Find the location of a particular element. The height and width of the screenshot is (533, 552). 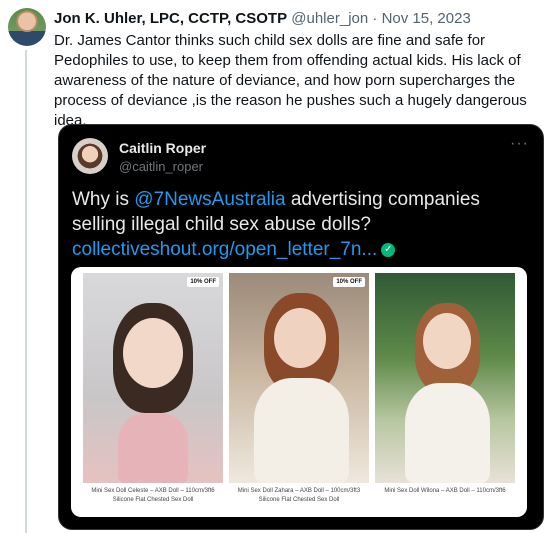

more-options-icon: ··· is located at coordinates (519, 144).